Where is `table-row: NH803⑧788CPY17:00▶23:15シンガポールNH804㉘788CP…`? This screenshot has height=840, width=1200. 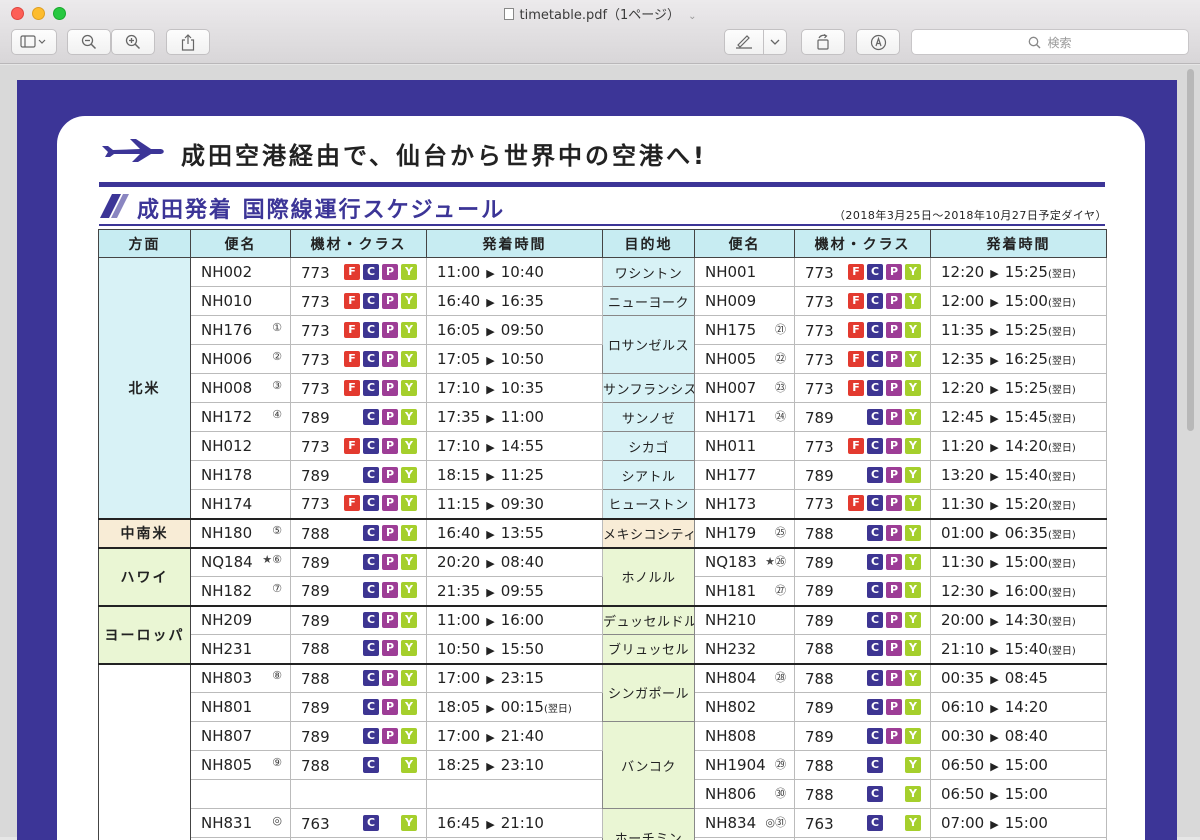
table-row: NH803⑧788CPY17:00▶23:15シンガポールNH804㉘788CP… is located at coordinates (603, 678).